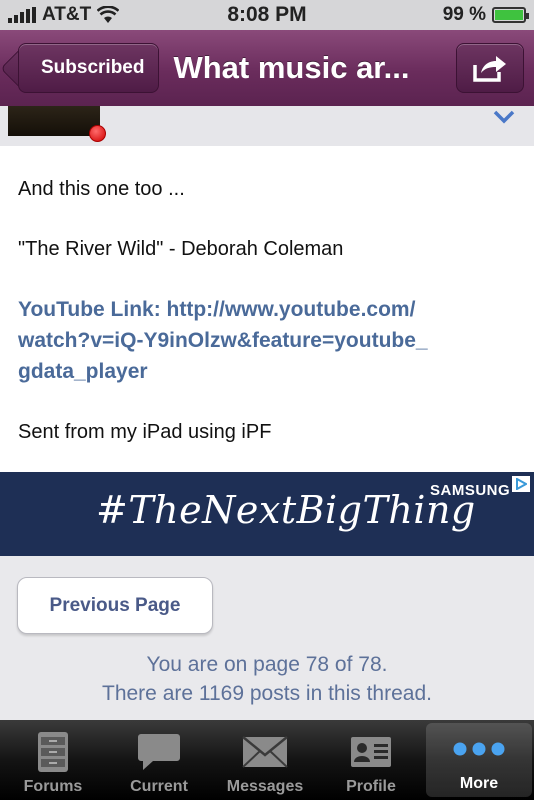 Image resolution: width=534 pixels, height=800 pixels. What do you see at coordinates (89, 68) in the screenshot?
I see `back-button: Subscribed` at bounding box center [89, 68].